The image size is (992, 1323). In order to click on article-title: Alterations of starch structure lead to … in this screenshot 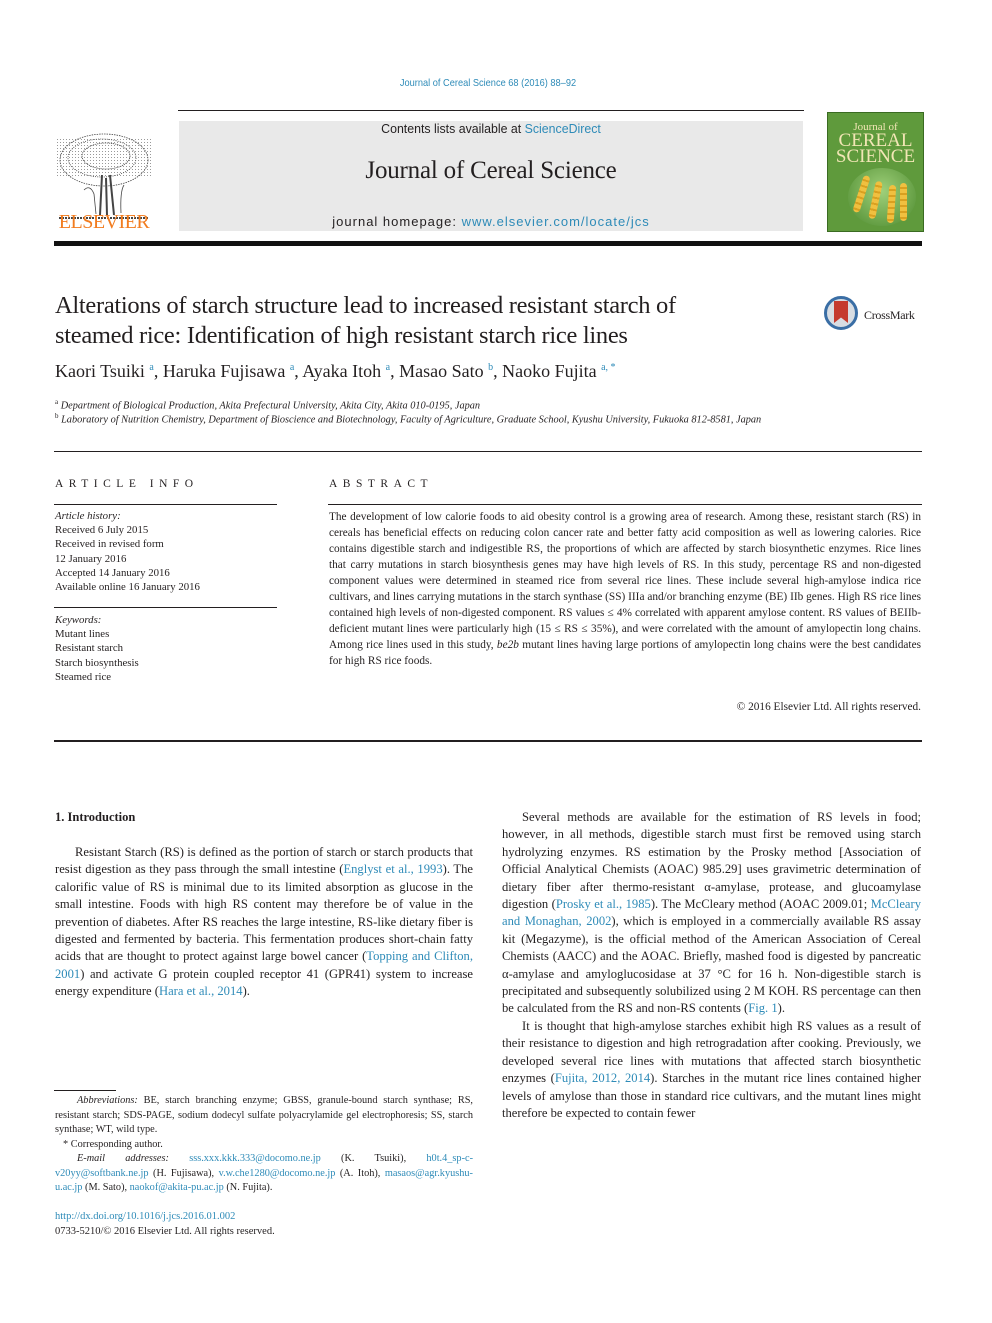, I will do `click(425, 321)`.